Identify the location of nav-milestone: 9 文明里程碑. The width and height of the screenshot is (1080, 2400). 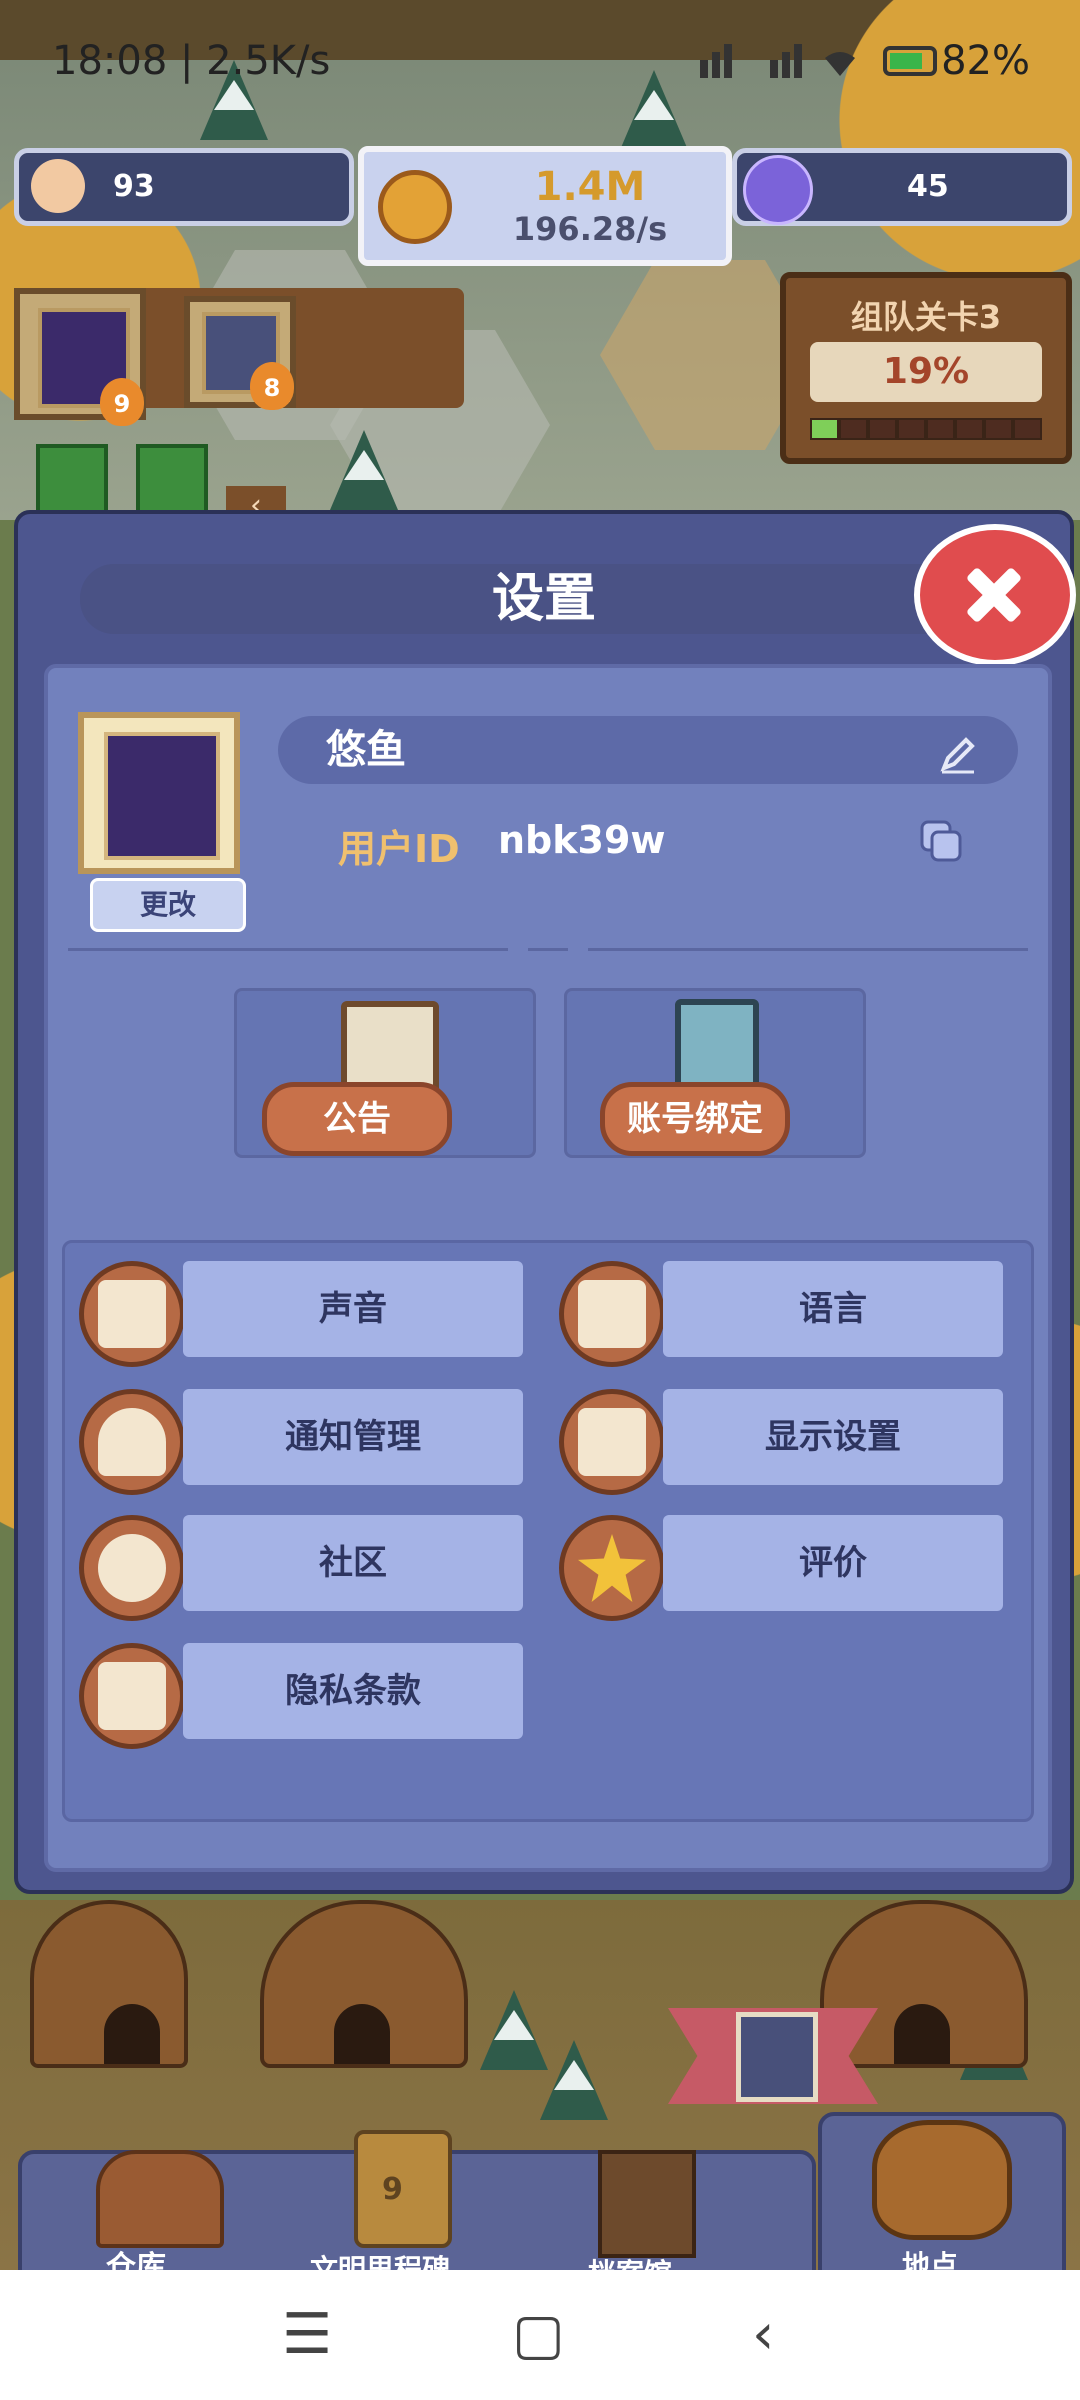
(385, 2208).